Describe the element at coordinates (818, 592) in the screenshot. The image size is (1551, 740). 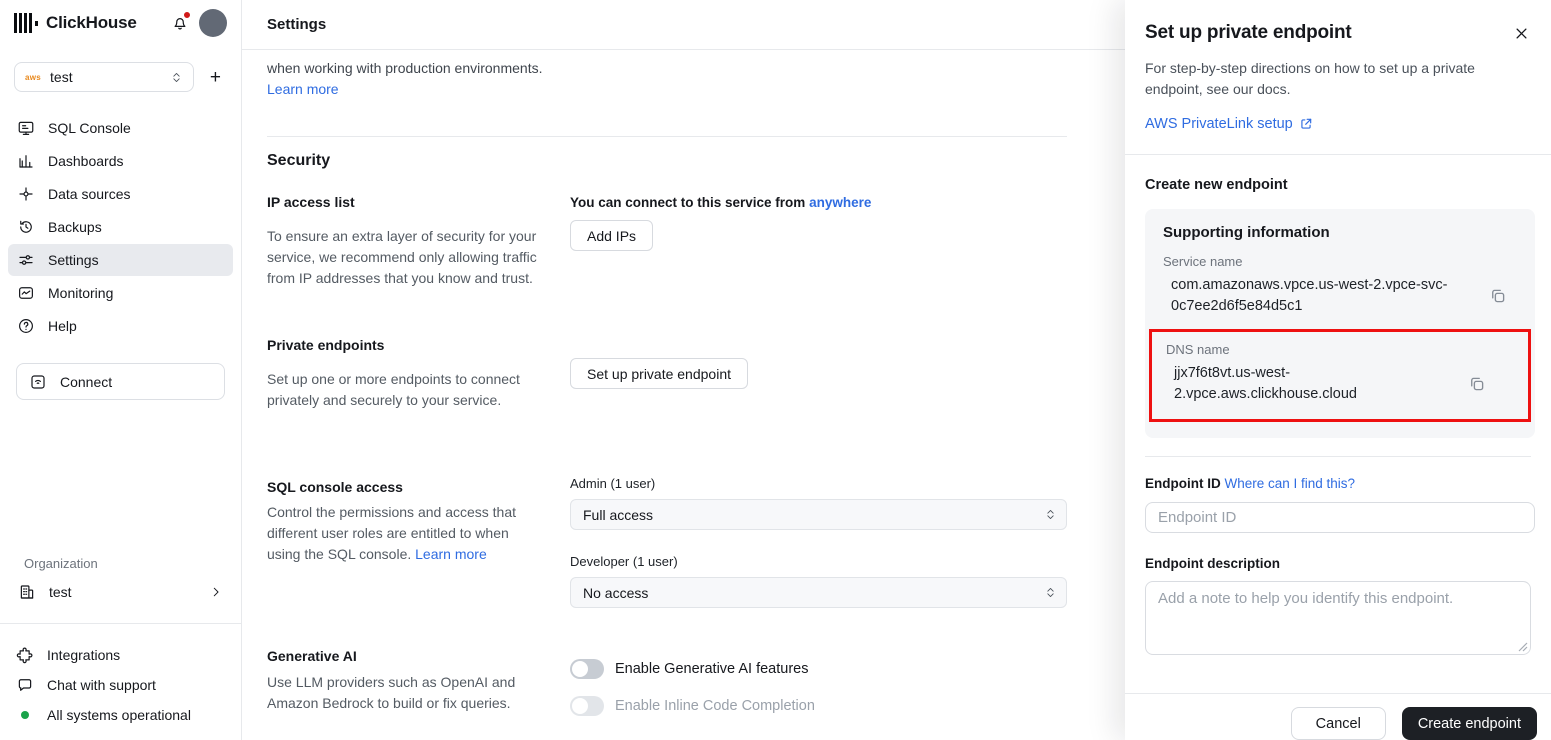
I see `developer-access-select: No access` at that location.